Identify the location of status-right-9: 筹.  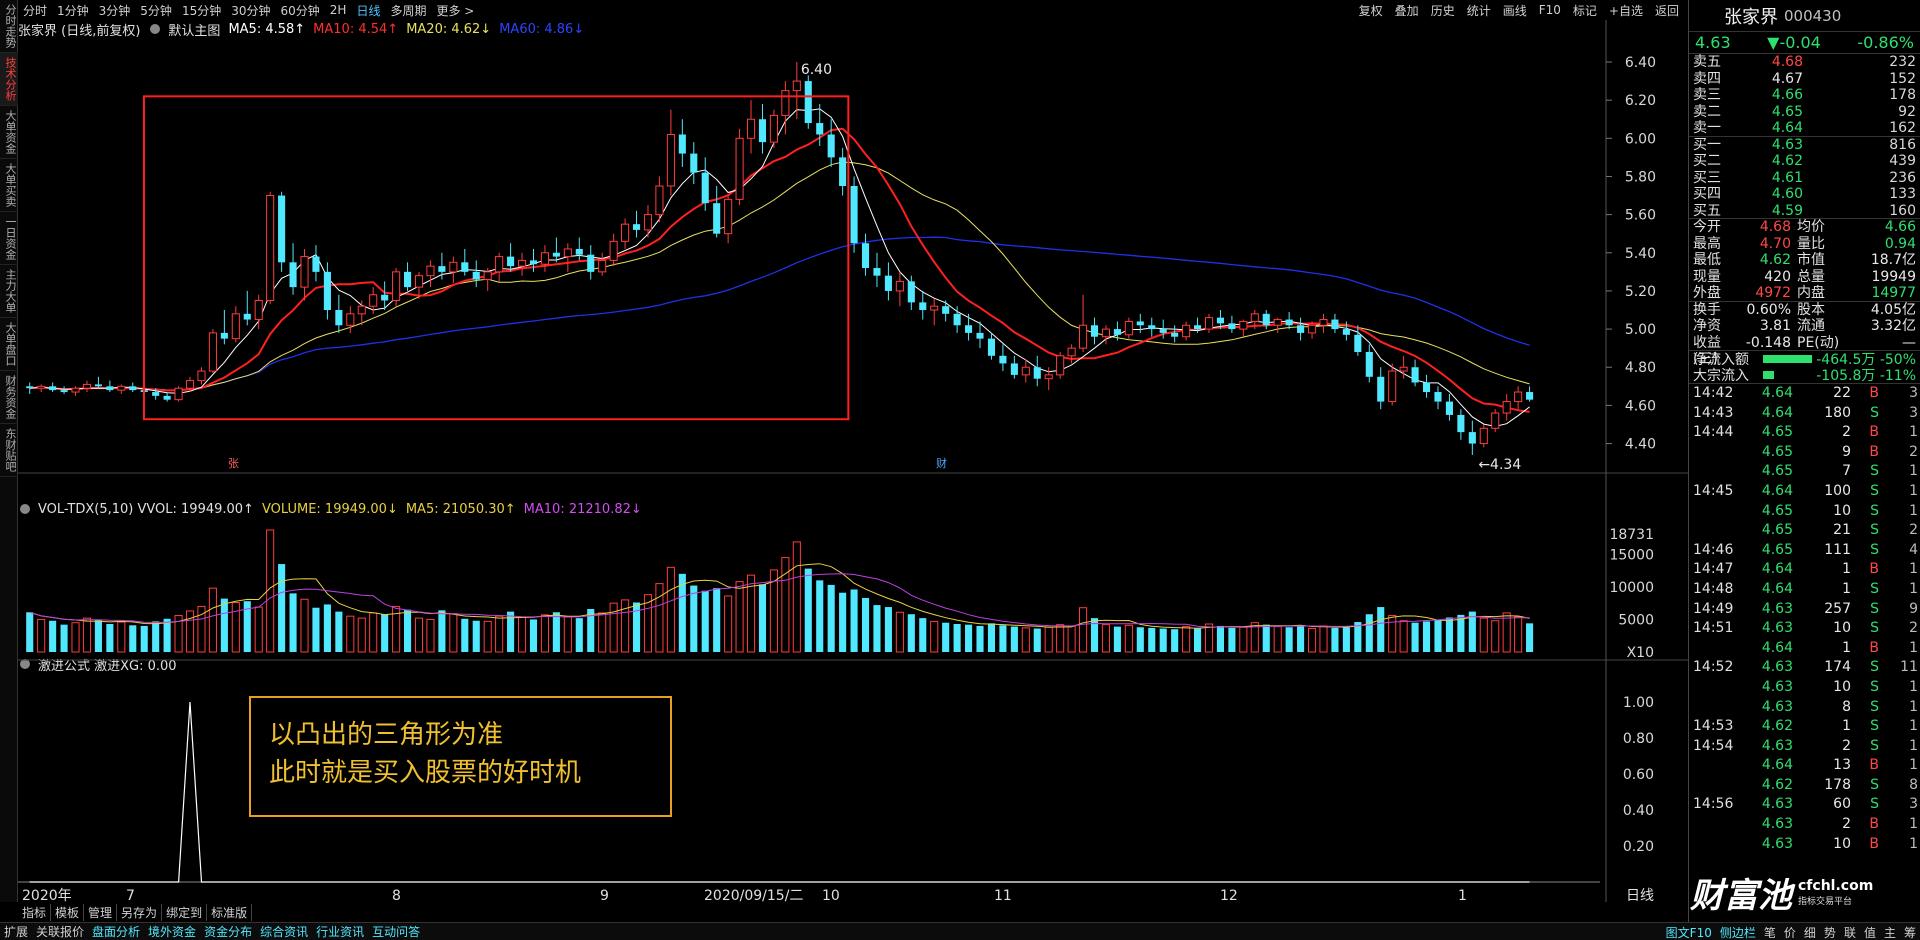
(1910, 932).